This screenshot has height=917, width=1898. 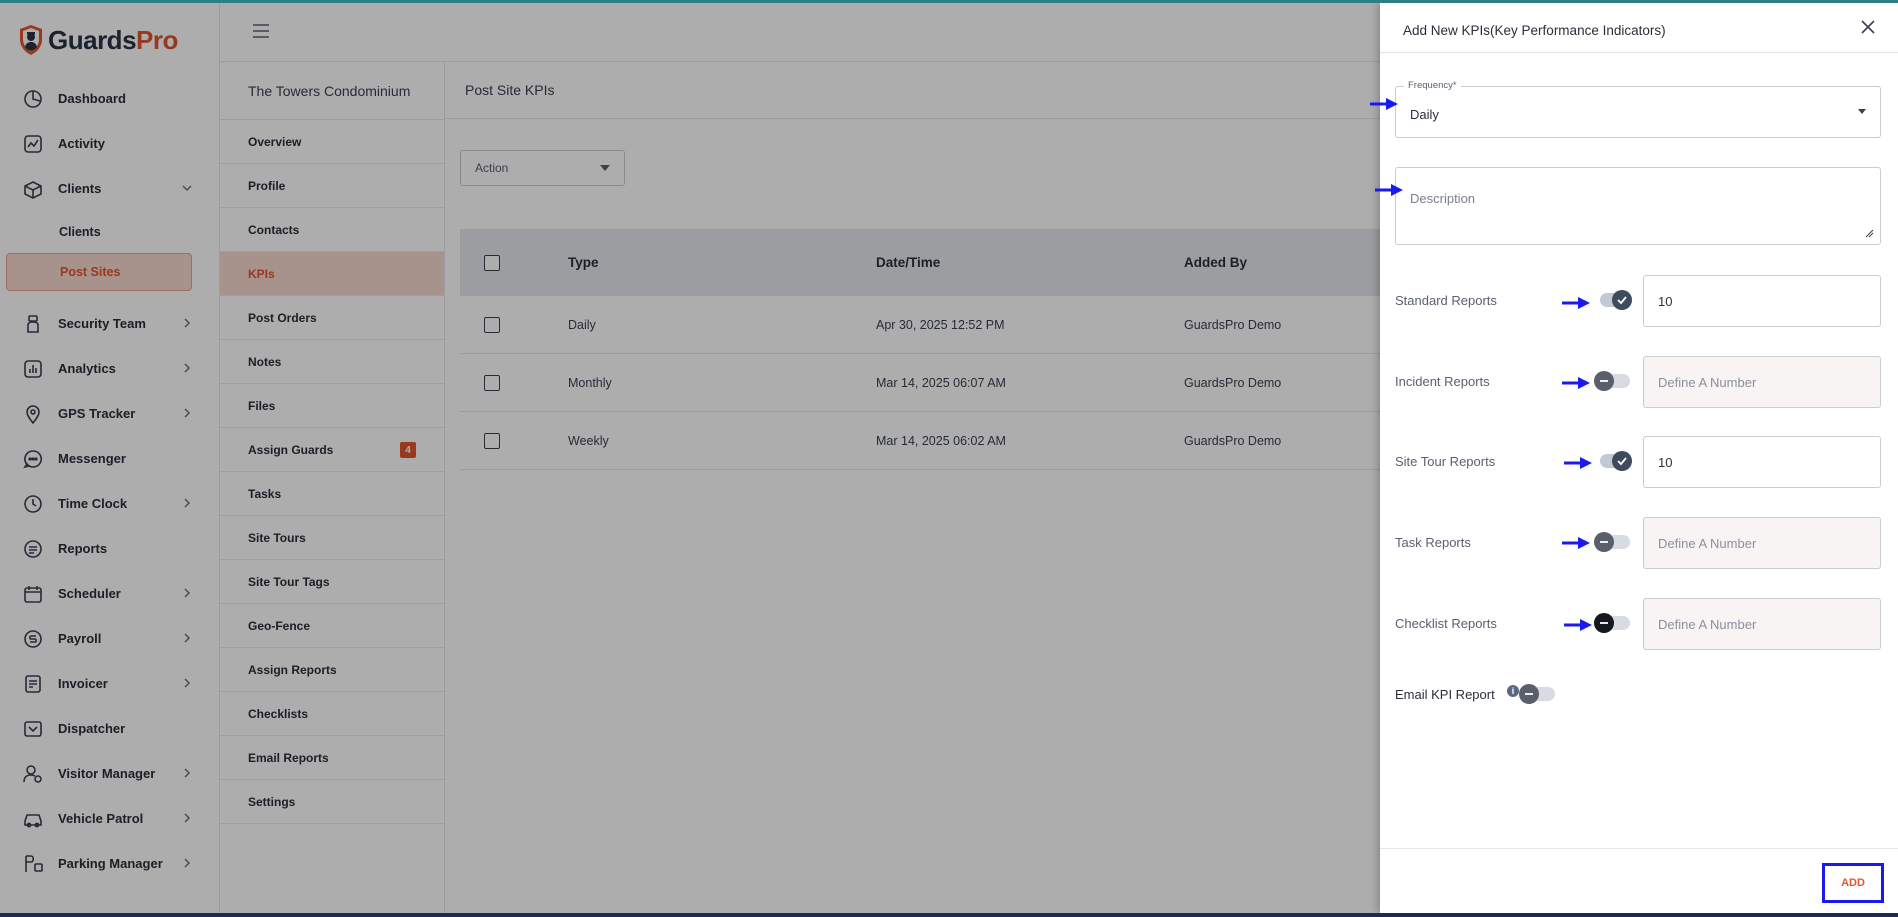 I want to click on kpi-row-task-reports: Task Reports Define A Number, so click(x=1638, y=543).